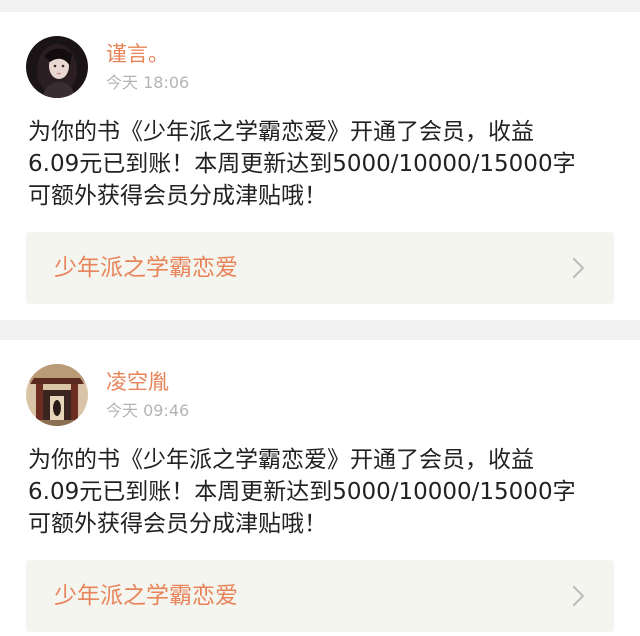 This screenshot has height=636, width=640. Describe the element at coordinates (137, 382) in the screenshot. I see `user-name: 凌空胤` at that location.